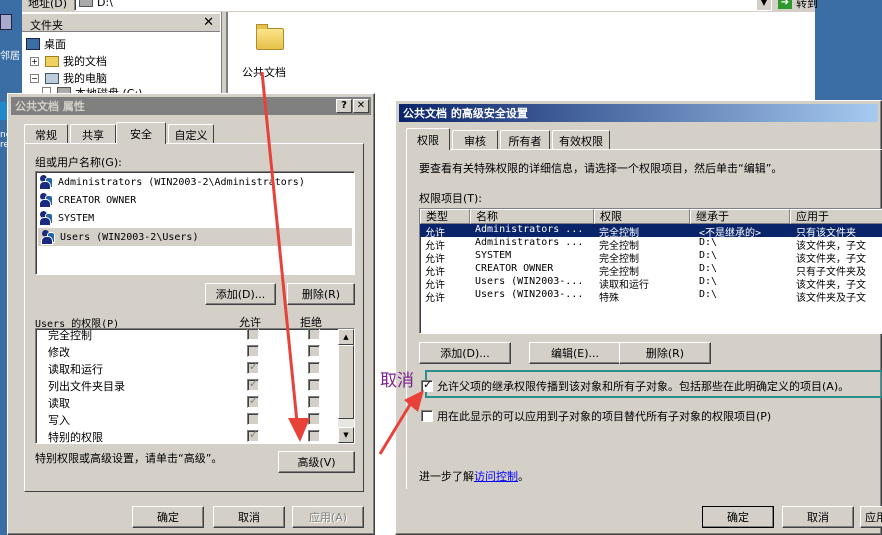 Image resolution: width=882 pixels, height=535 pixels. Describe the element at coordinates (836, 216) in the screenshot. I see `column-header: 应用于` at that location.